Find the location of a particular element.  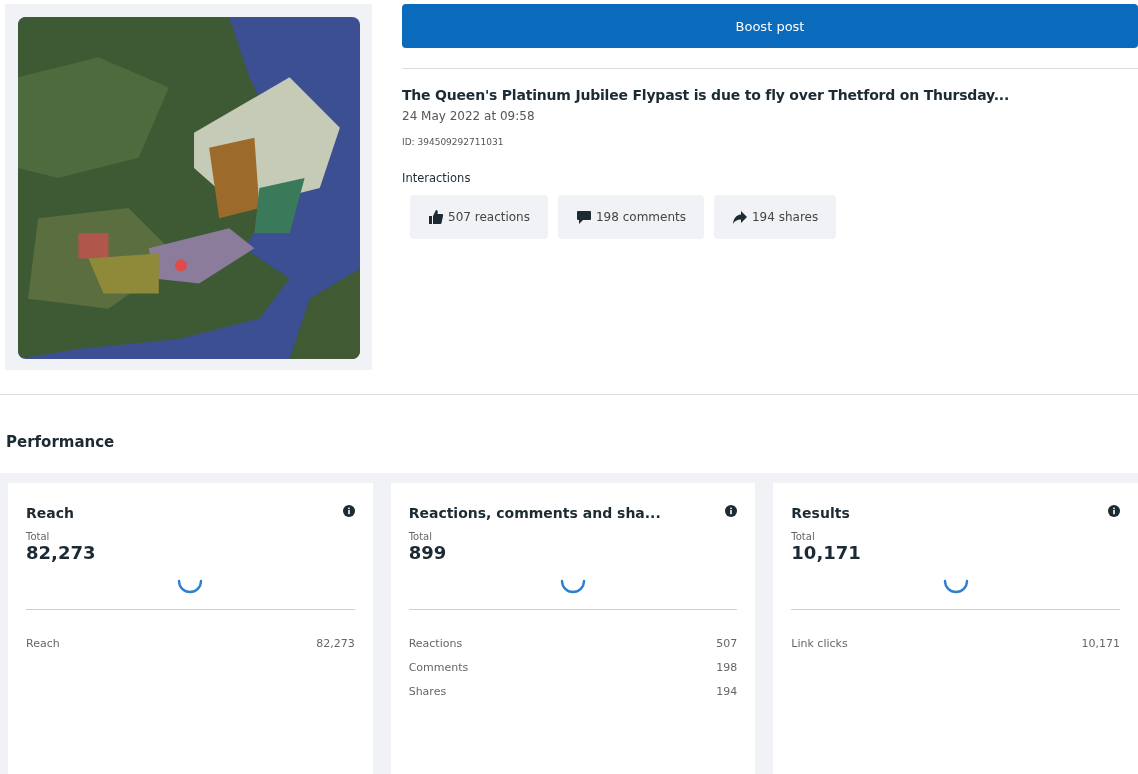

metric-value: 10,171 is located at coordinates (1100, 644).